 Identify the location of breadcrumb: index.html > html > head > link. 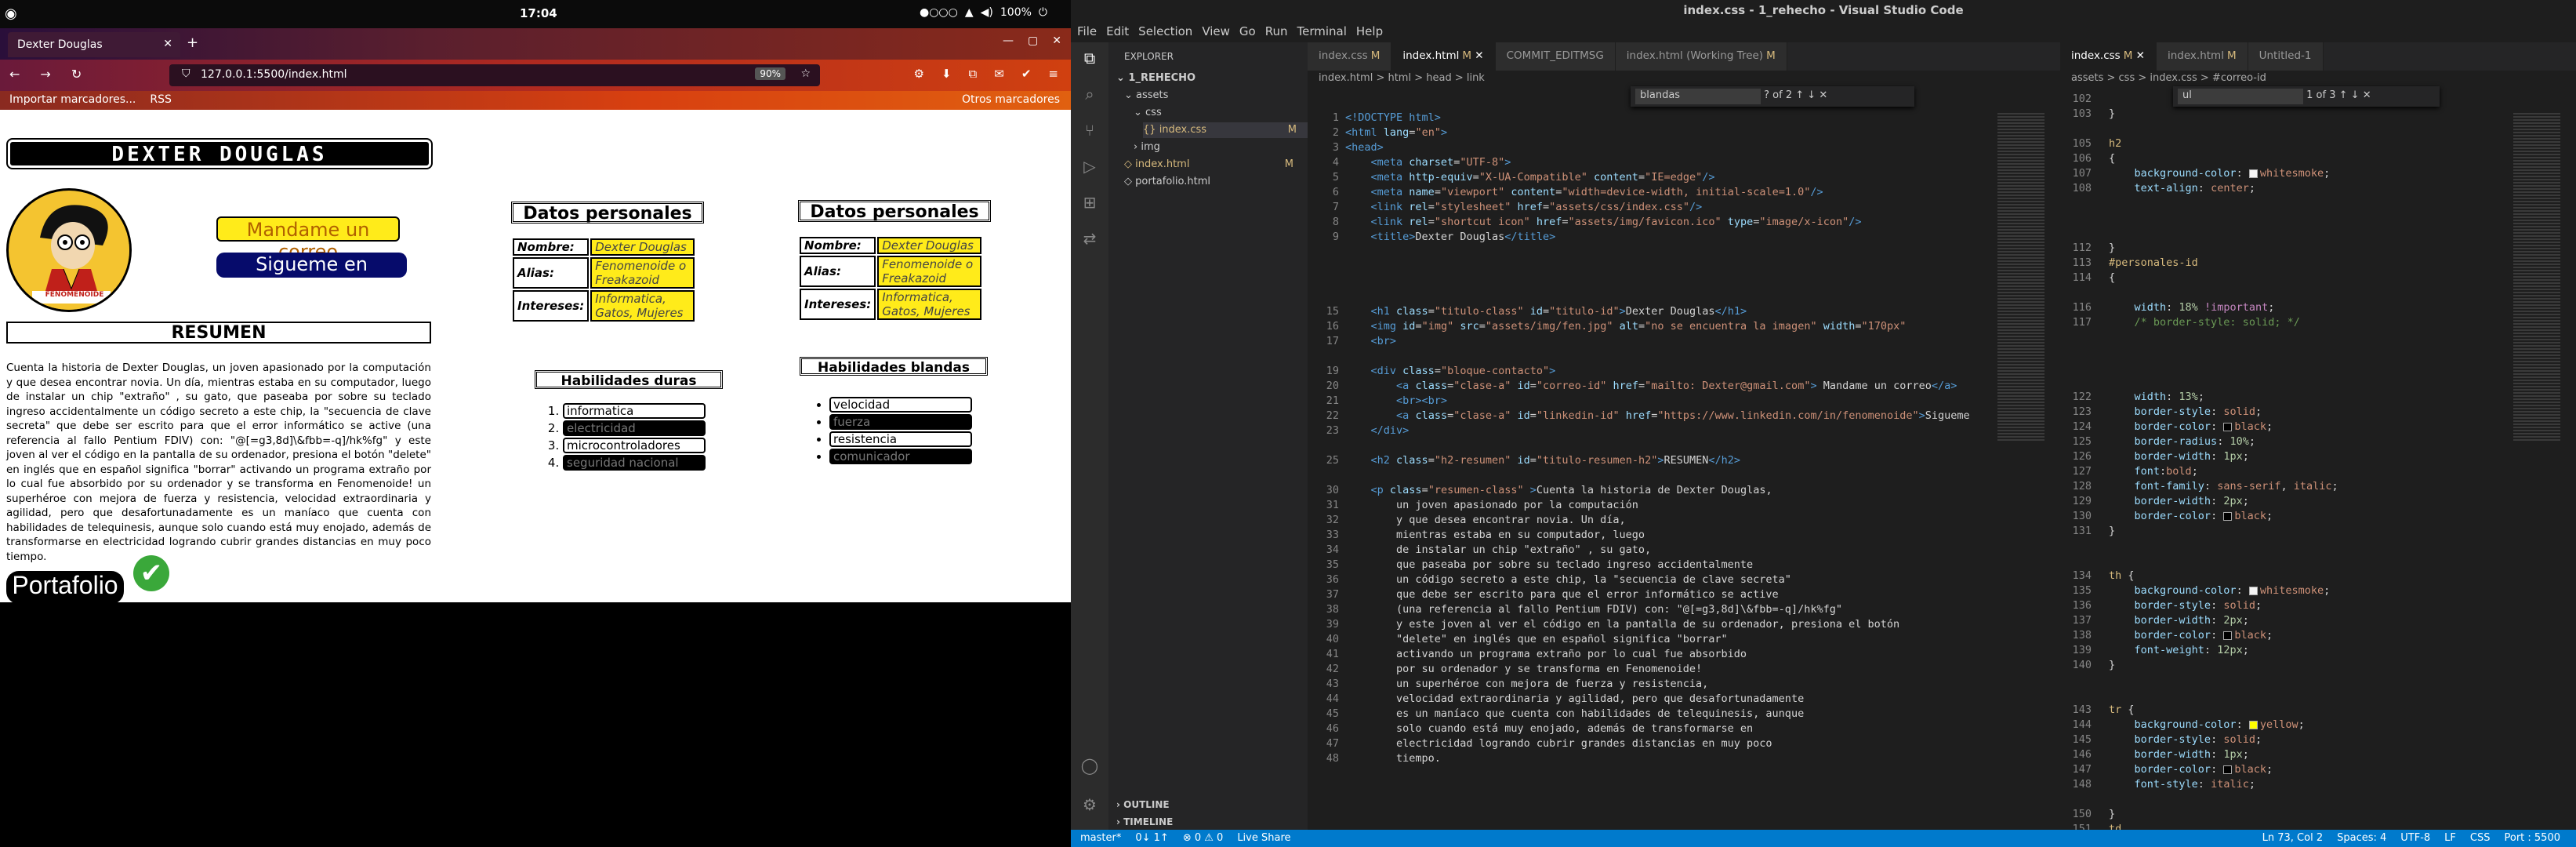
(1402, 78).